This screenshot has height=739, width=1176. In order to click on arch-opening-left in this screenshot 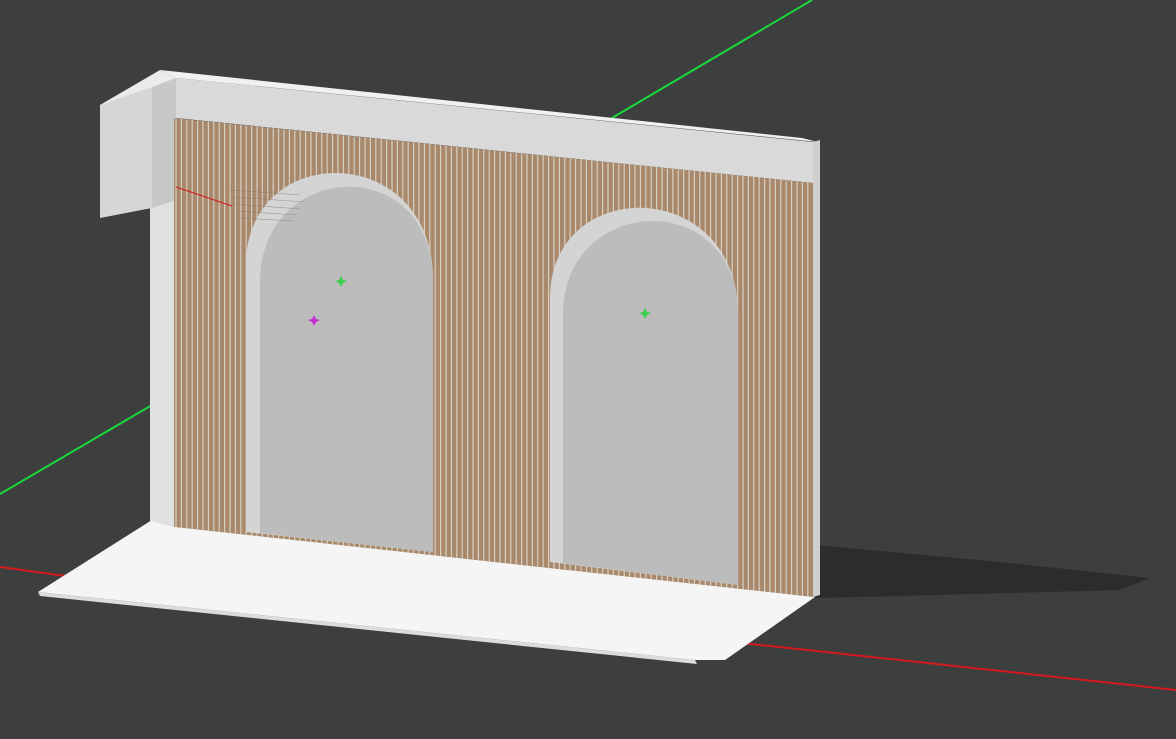, I will do `click(339, 362)`.